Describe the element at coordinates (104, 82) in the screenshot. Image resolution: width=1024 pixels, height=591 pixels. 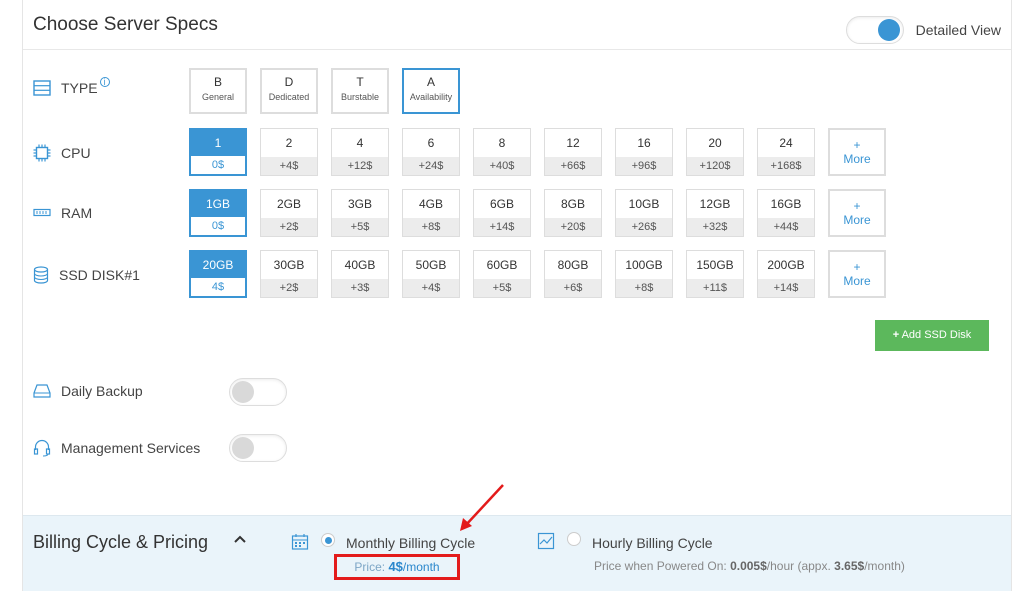
I see `info-icon: i` at that location.